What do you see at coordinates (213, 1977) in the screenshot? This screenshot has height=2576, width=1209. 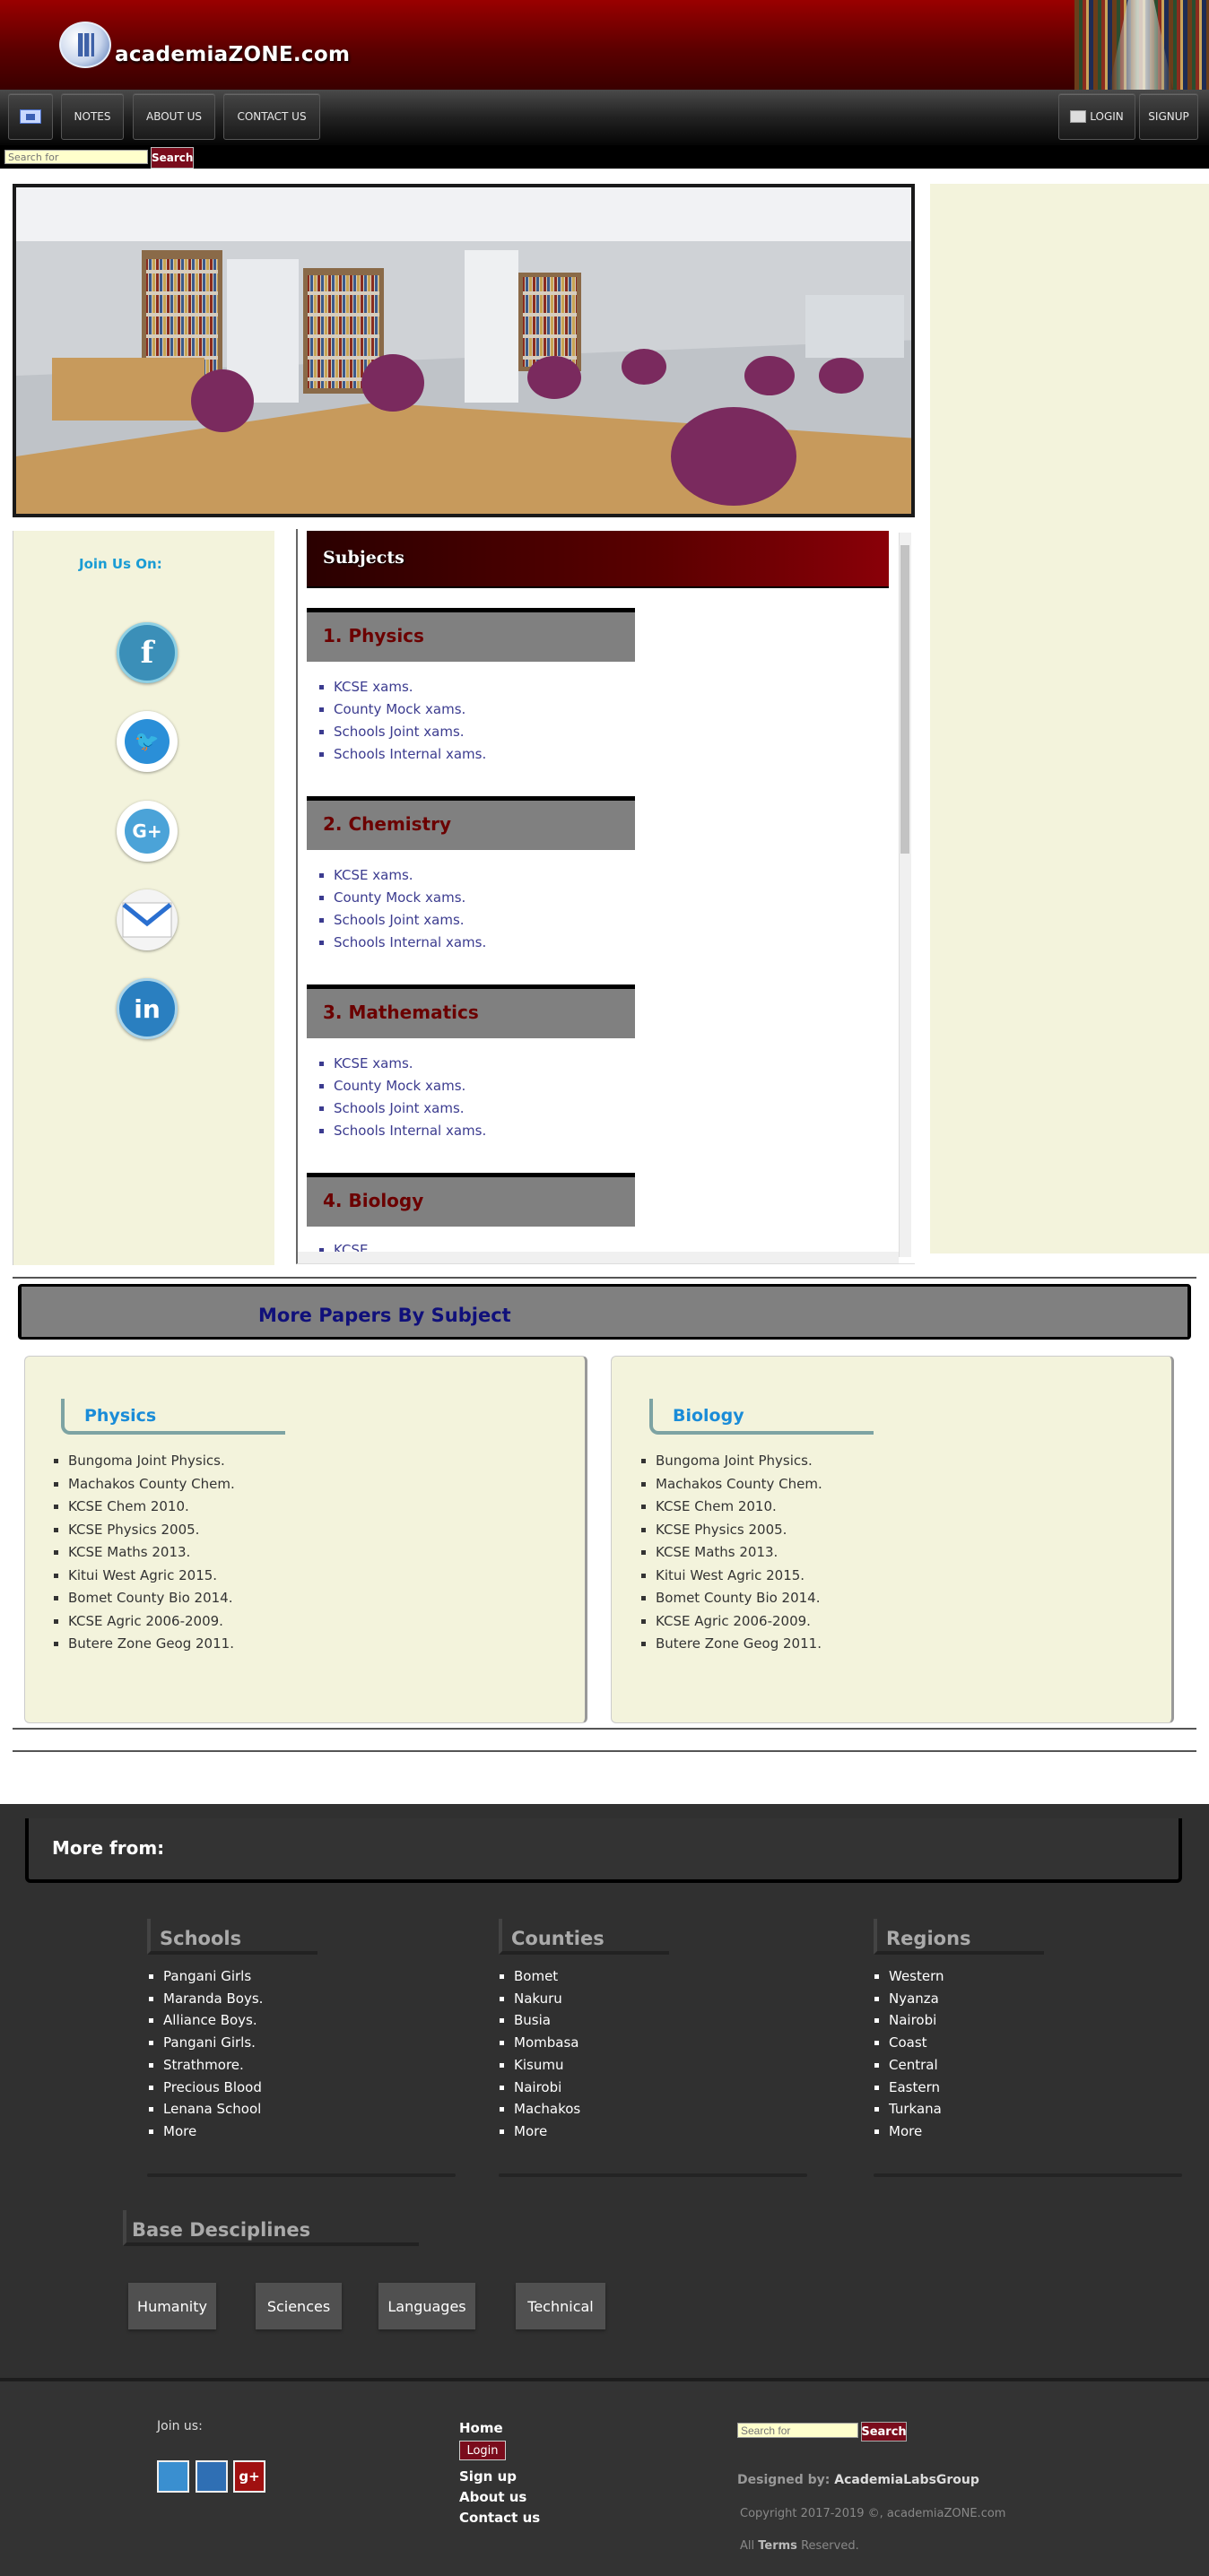 I see `school-link: Pangani Girls` at bounding box center [213, 1977].